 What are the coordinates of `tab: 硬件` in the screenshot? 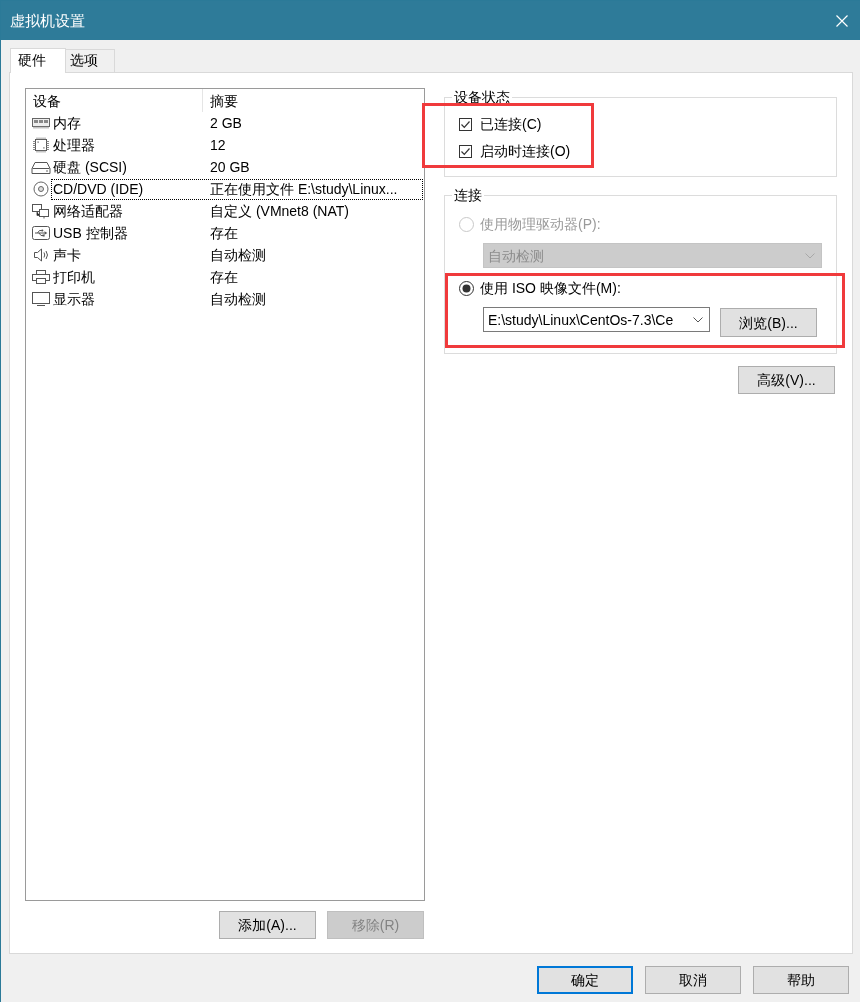 It's located at (38, 60).